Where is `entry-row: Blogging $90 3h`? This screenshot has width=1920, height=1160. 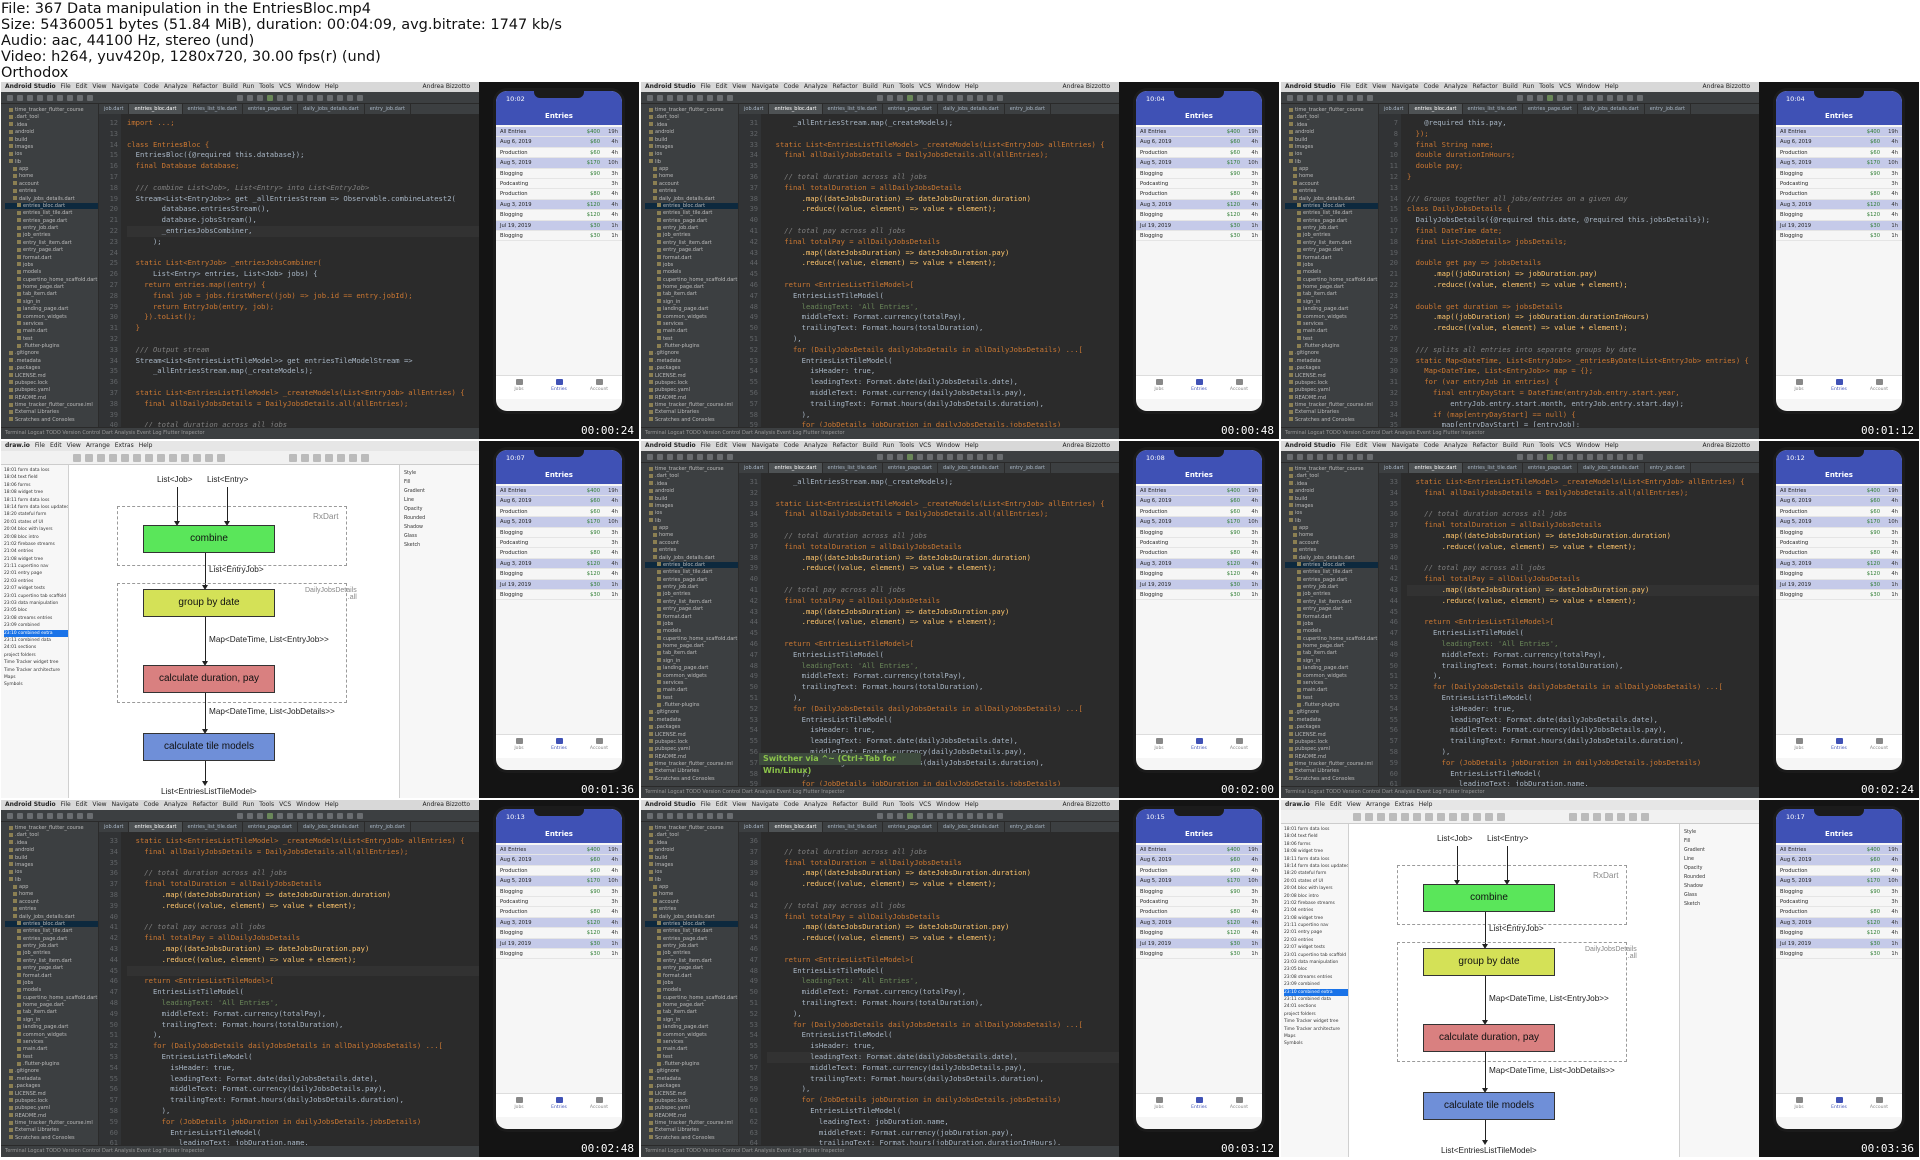 entry-row: Blogging $90 3h is located at coordinates (559, 892).